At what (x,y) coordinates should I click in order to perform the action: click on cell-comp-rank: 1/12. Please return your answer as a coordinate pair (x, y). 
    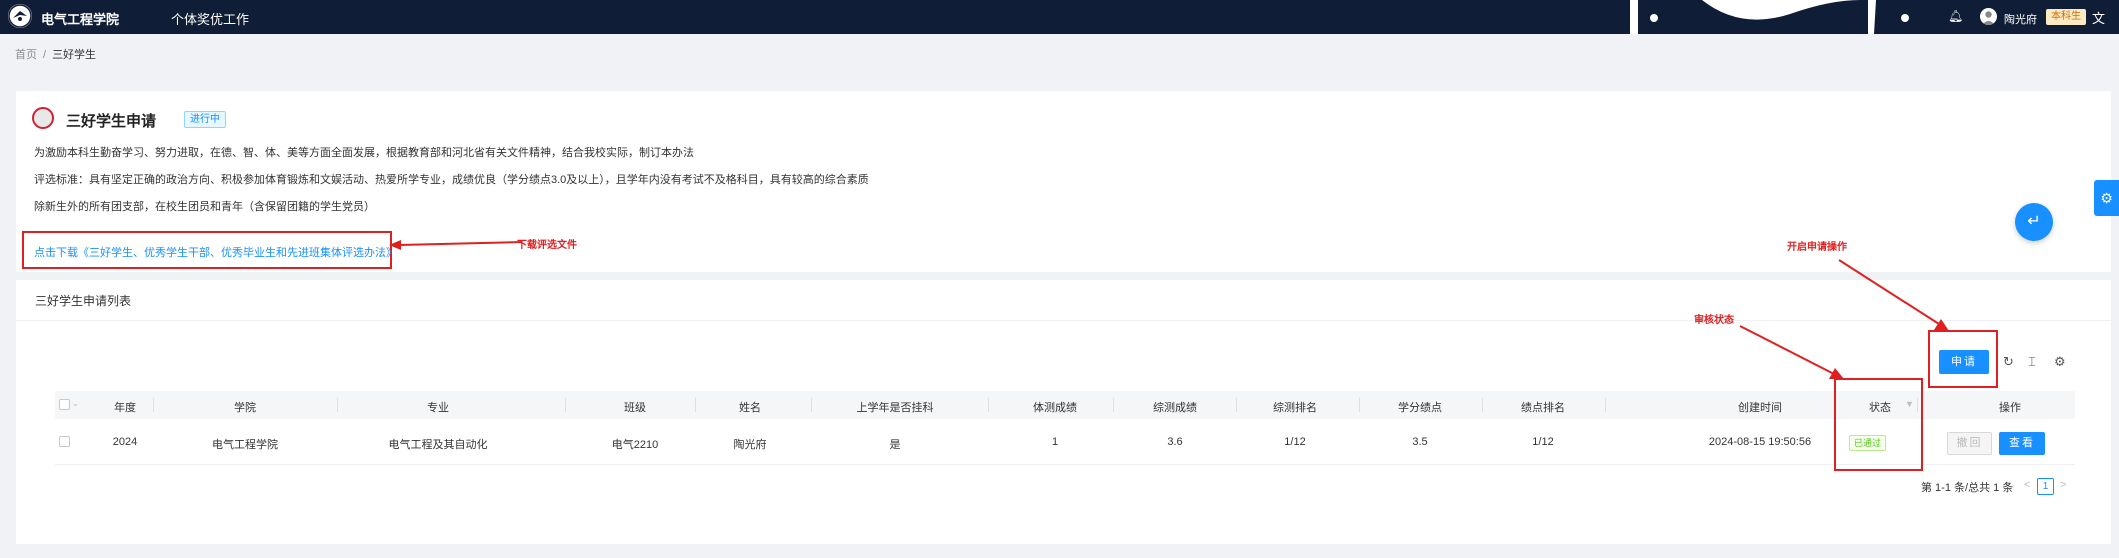
    Looking at the image, I should click on (1295, 442).